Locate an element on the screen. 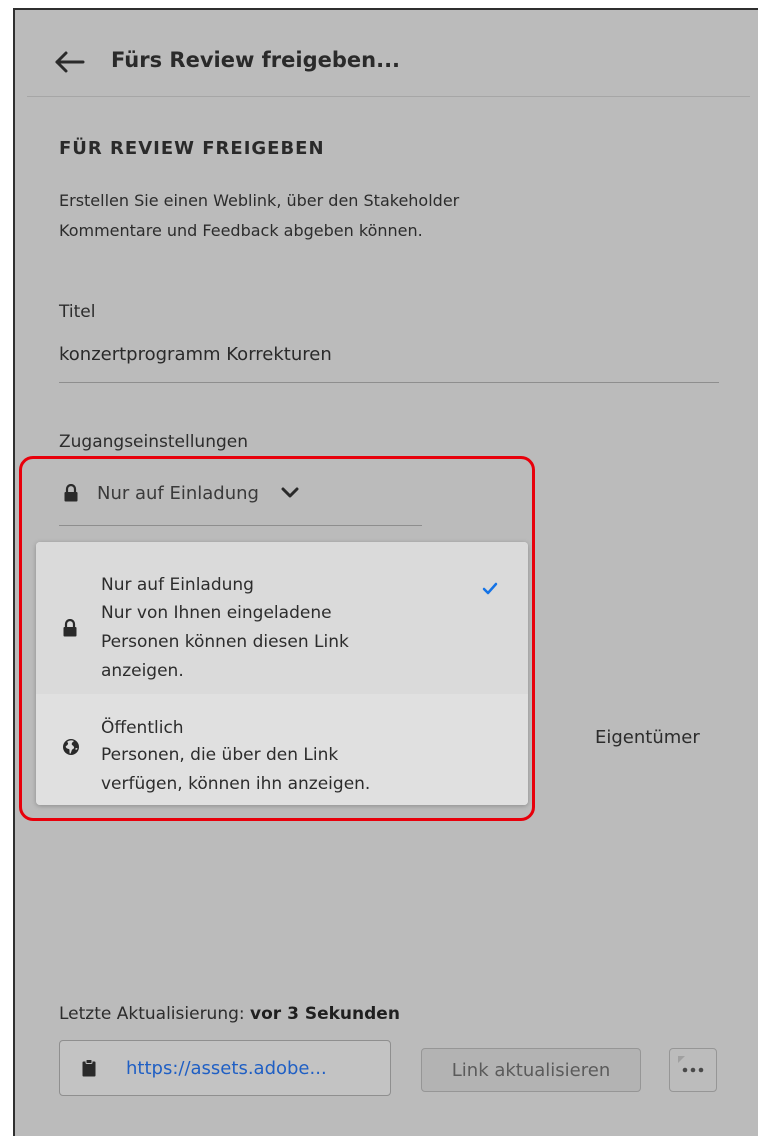 This screenshot has height=1136, width=758. last-updated-value: vor 3 Sekunden is located at coordinates (325, 1014).